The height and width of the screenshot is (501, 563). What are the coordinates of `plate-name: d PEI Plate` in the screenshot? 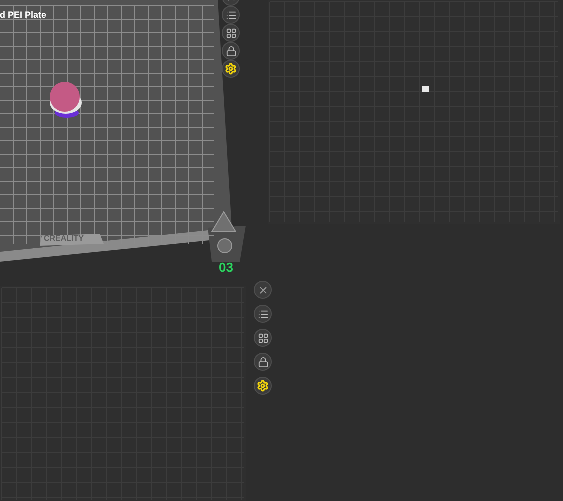 It's located at (23, 15).